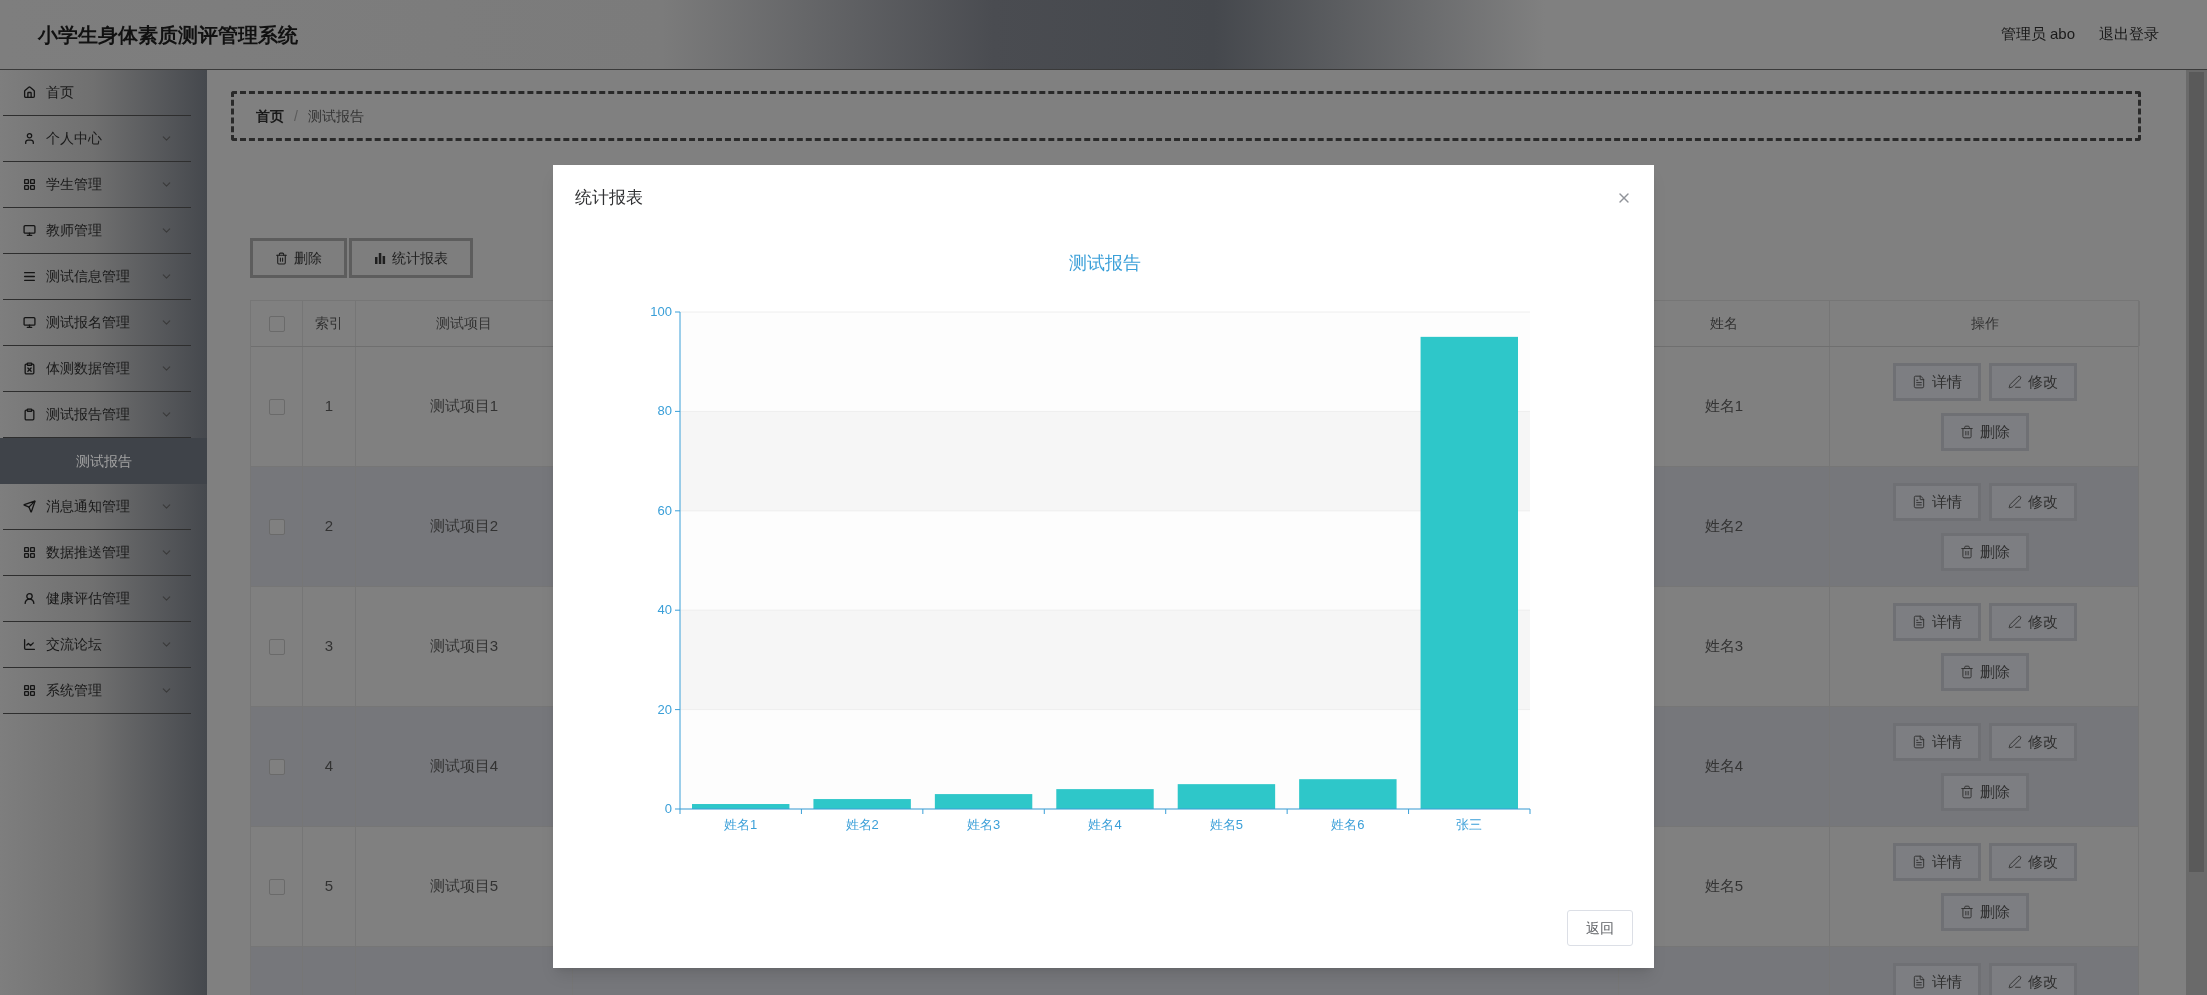 This screenshot has height=995, width=2207. Describe the element at coordinates (411, 258) in the screenshot. I see `report-button: 统计报表` at that location.